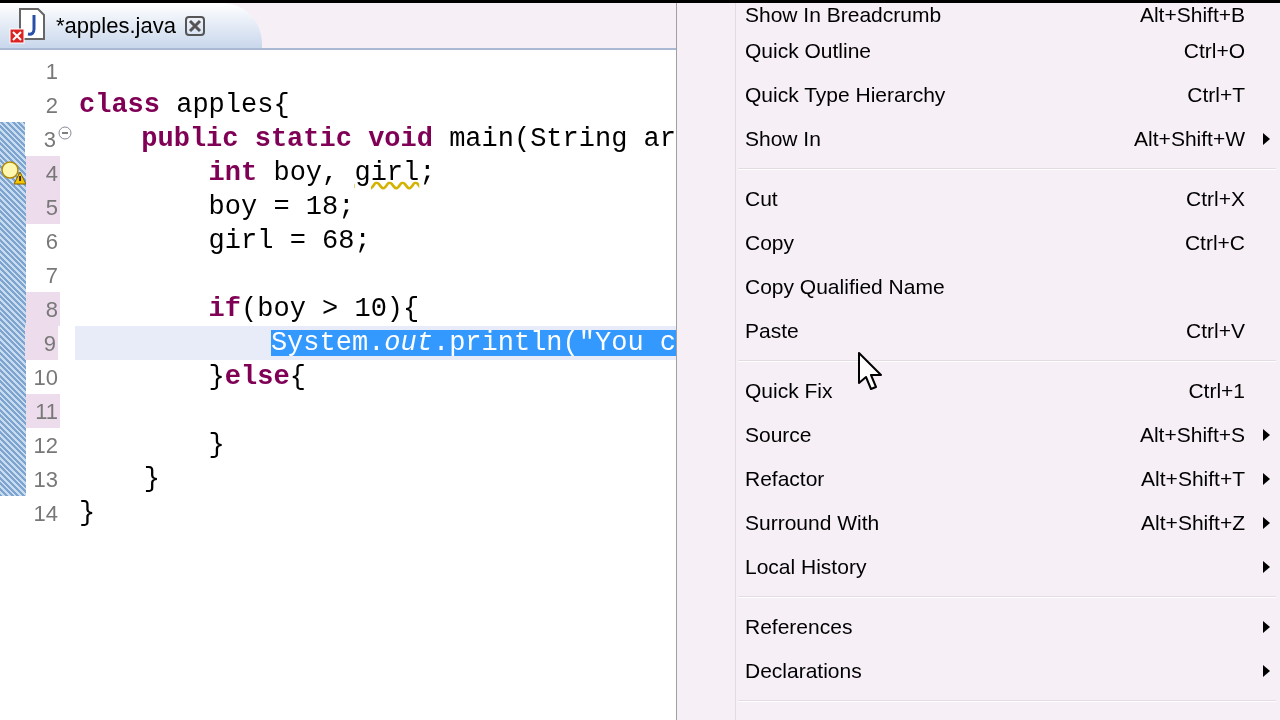 The height and width of the screenshot is (720, 1280). Describe the element at coordinates (194, 25) in the screenshot. I see `close-icon` at that location.